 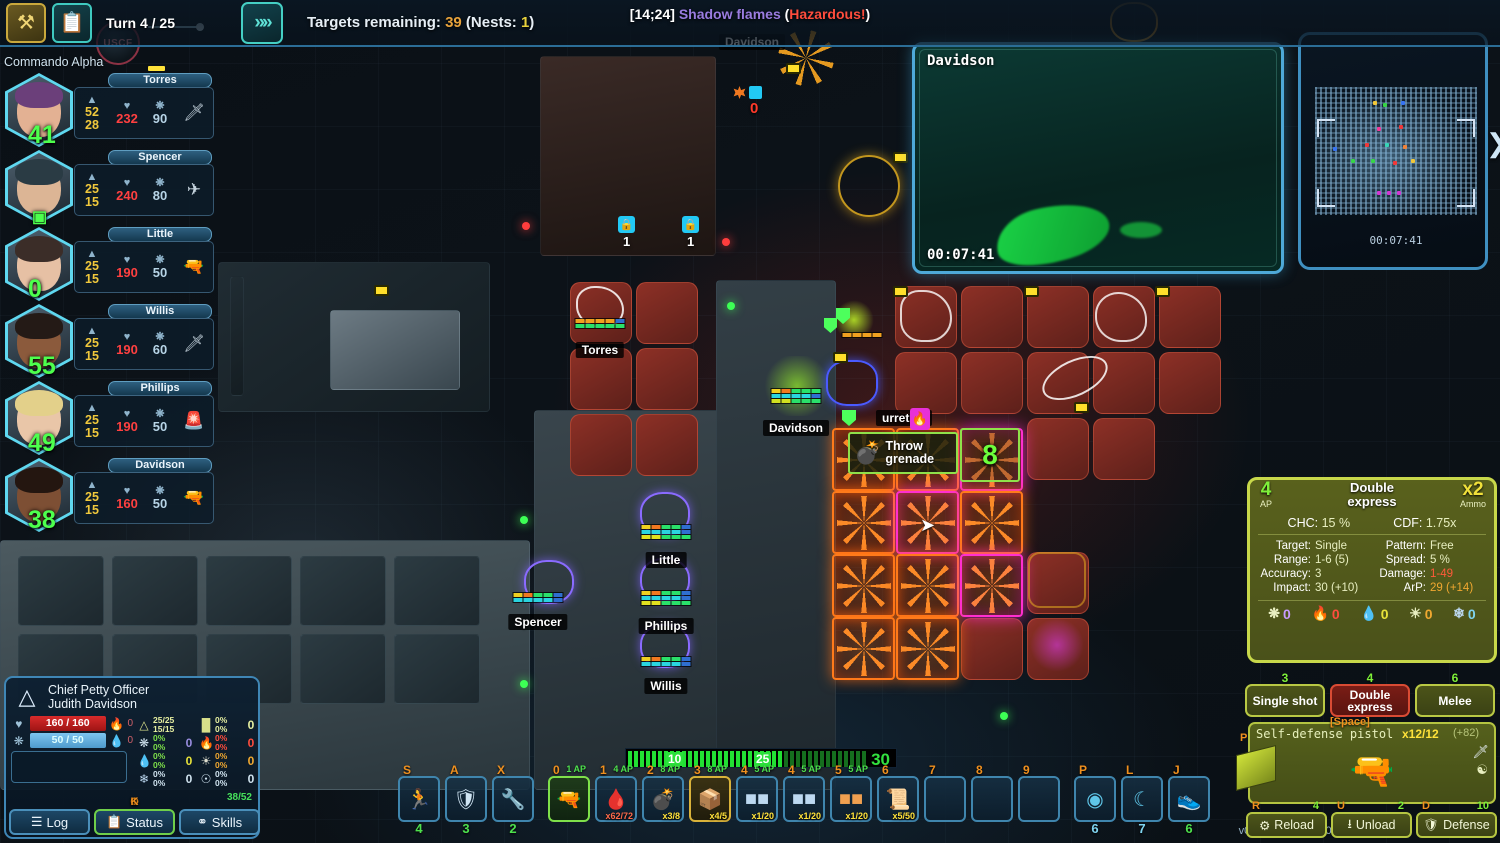 I want to click on weapon-name: Self-defense pistol, so click(x=1325, y=734).